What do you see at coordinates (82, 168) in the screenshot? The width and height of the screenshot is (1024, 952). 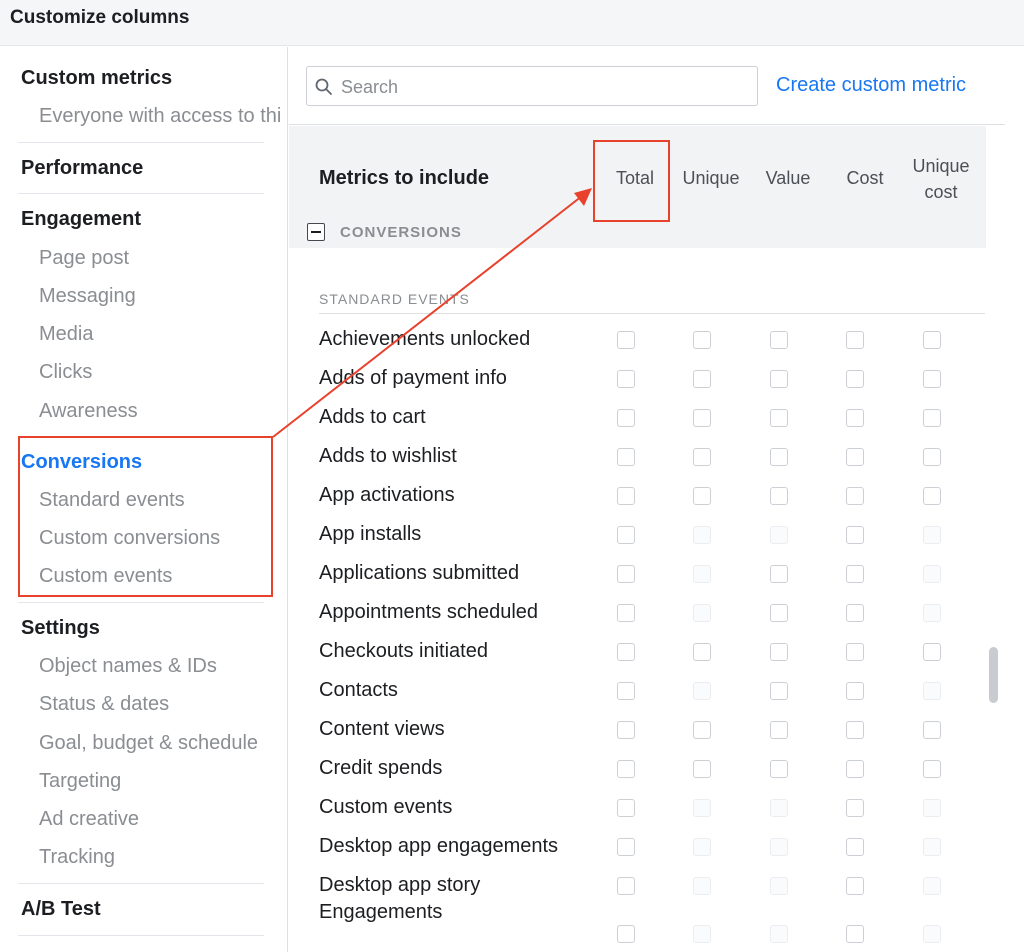 I see `sidebar-performance: Performance` at bounding box center [82, 168].